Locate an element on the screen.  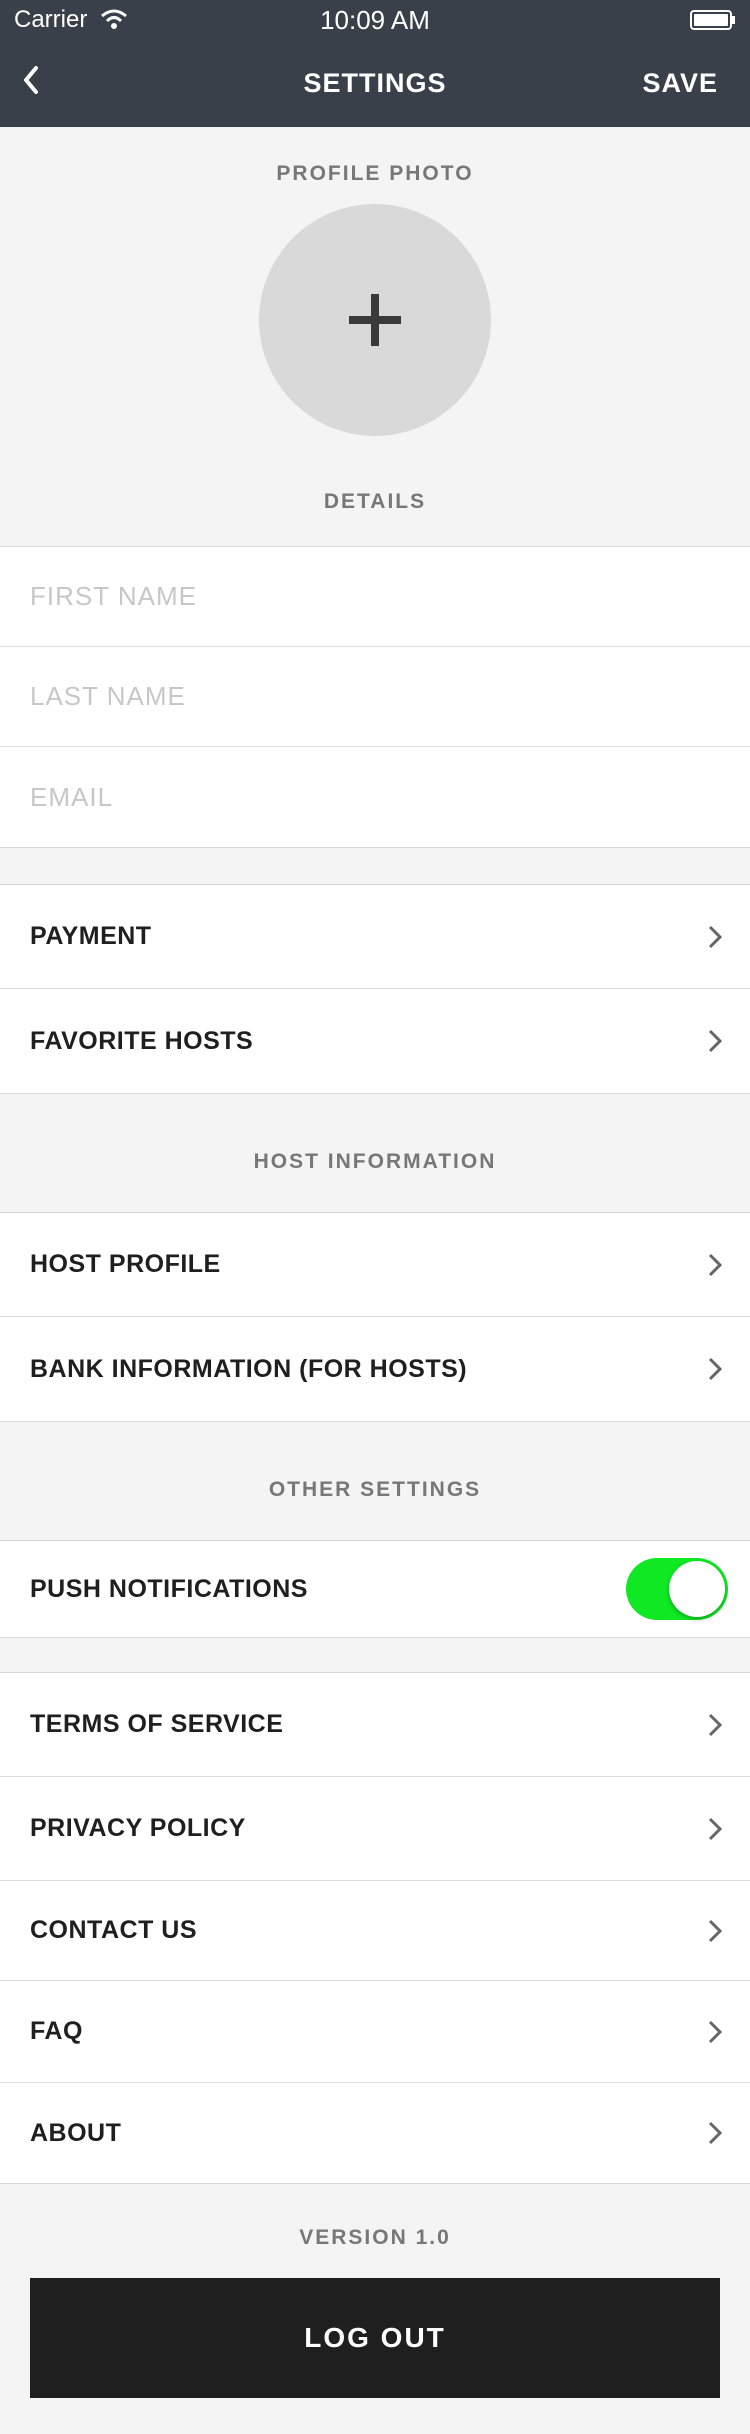
version-label: VERSION 1.0 is located at coordinates (375, 2237).